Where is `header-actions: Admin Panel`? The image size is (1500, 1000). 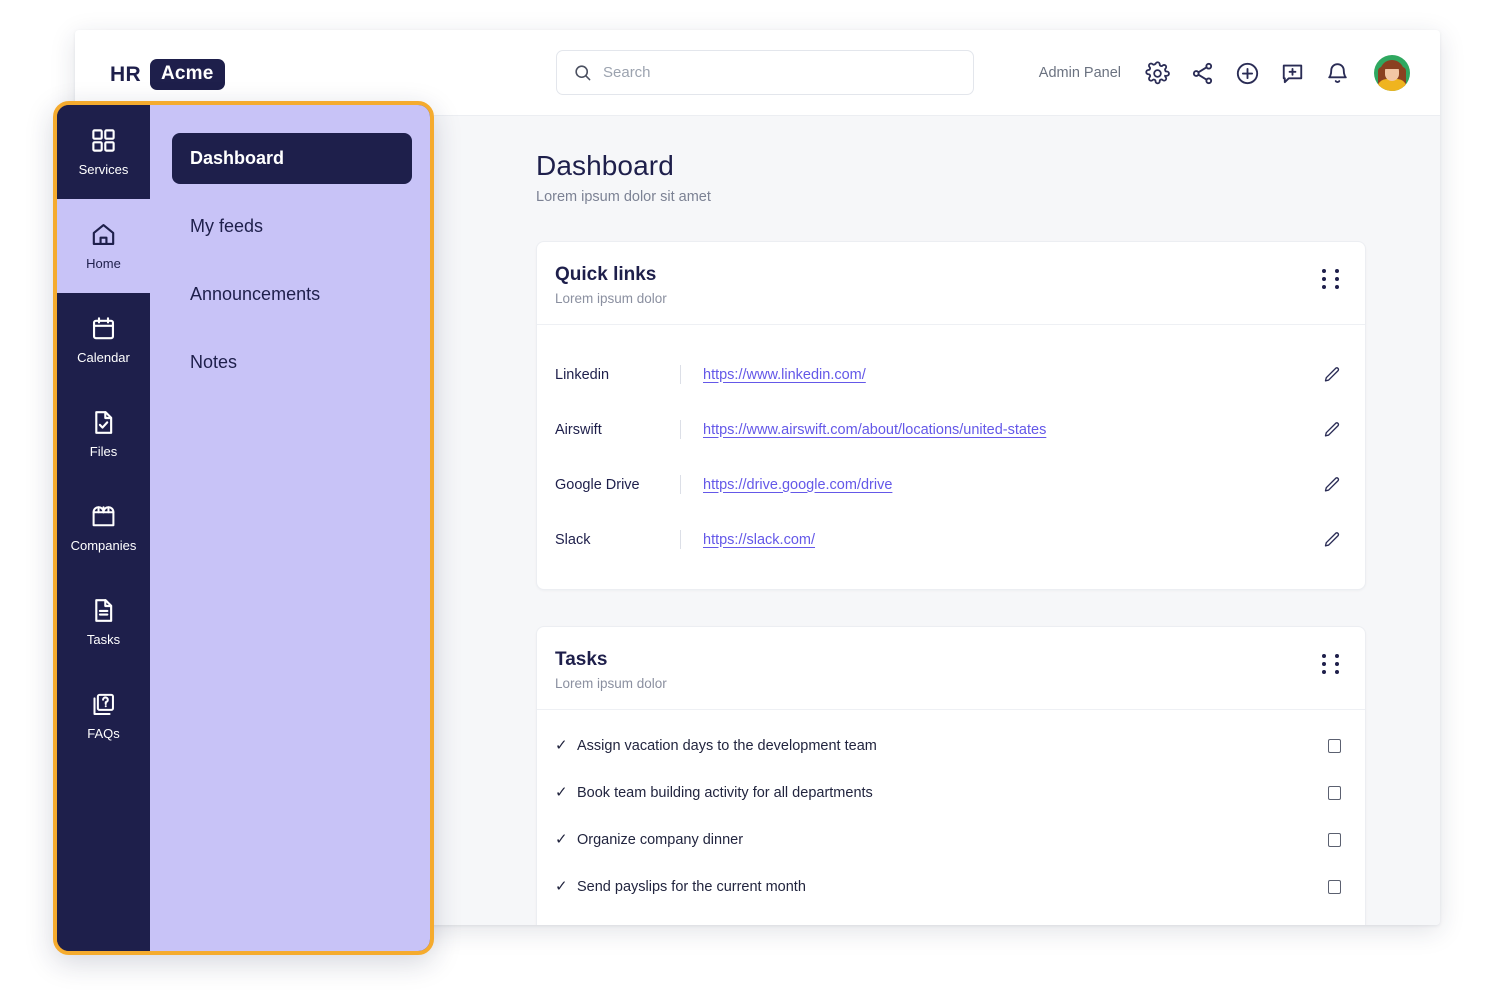
header-actions: Admin Panel is located at coordinates (1224, 73).